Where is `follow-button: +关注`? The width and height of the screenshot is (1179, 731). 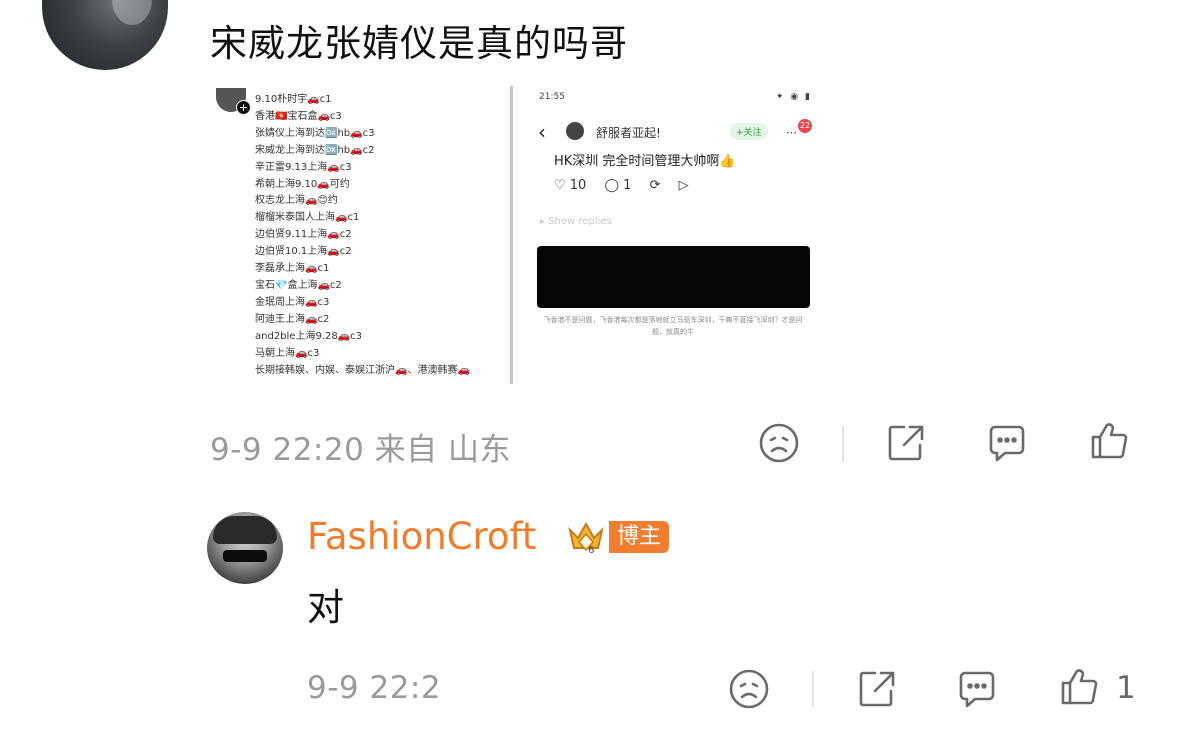 follow-button: +关注 is located at coordinates (749, 131).